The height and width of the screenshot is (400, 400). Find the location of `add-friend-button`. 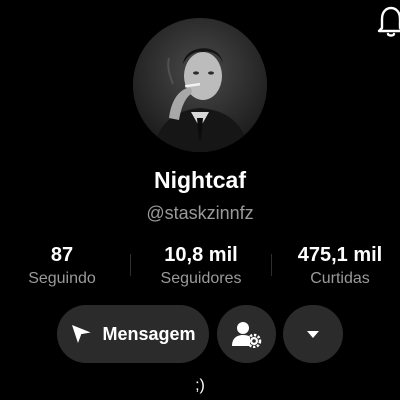

add-friend-button is located at coordinates (246, 334).